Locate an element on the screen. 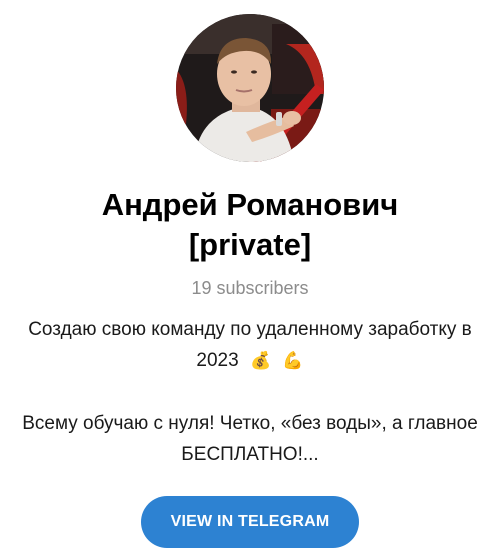  subscriber-count: 19 subscribers is located at coordinates (250, 288).